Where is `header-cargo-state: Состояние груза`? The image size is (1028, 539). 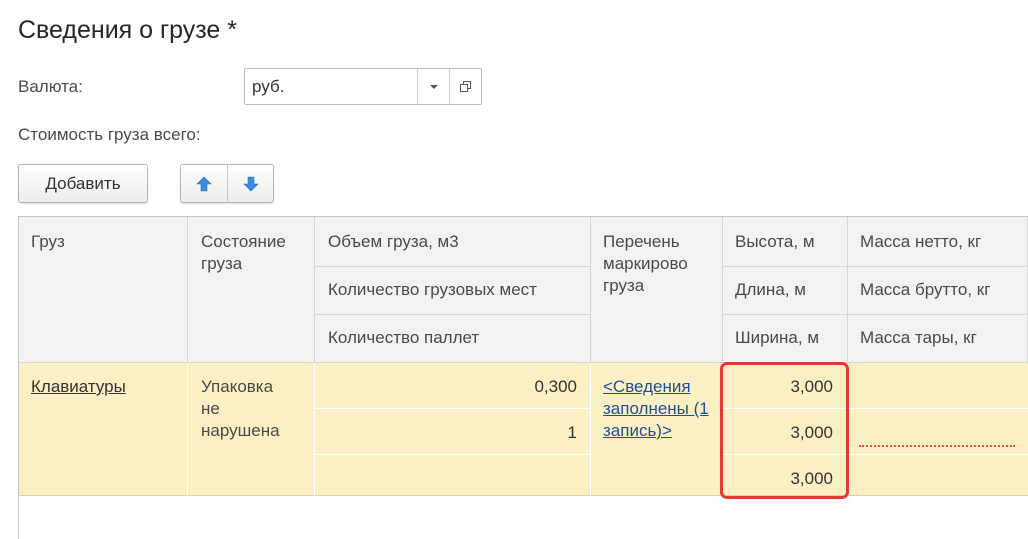 header-cargo-state: Состояние груза is located at coordinates (254, 253).